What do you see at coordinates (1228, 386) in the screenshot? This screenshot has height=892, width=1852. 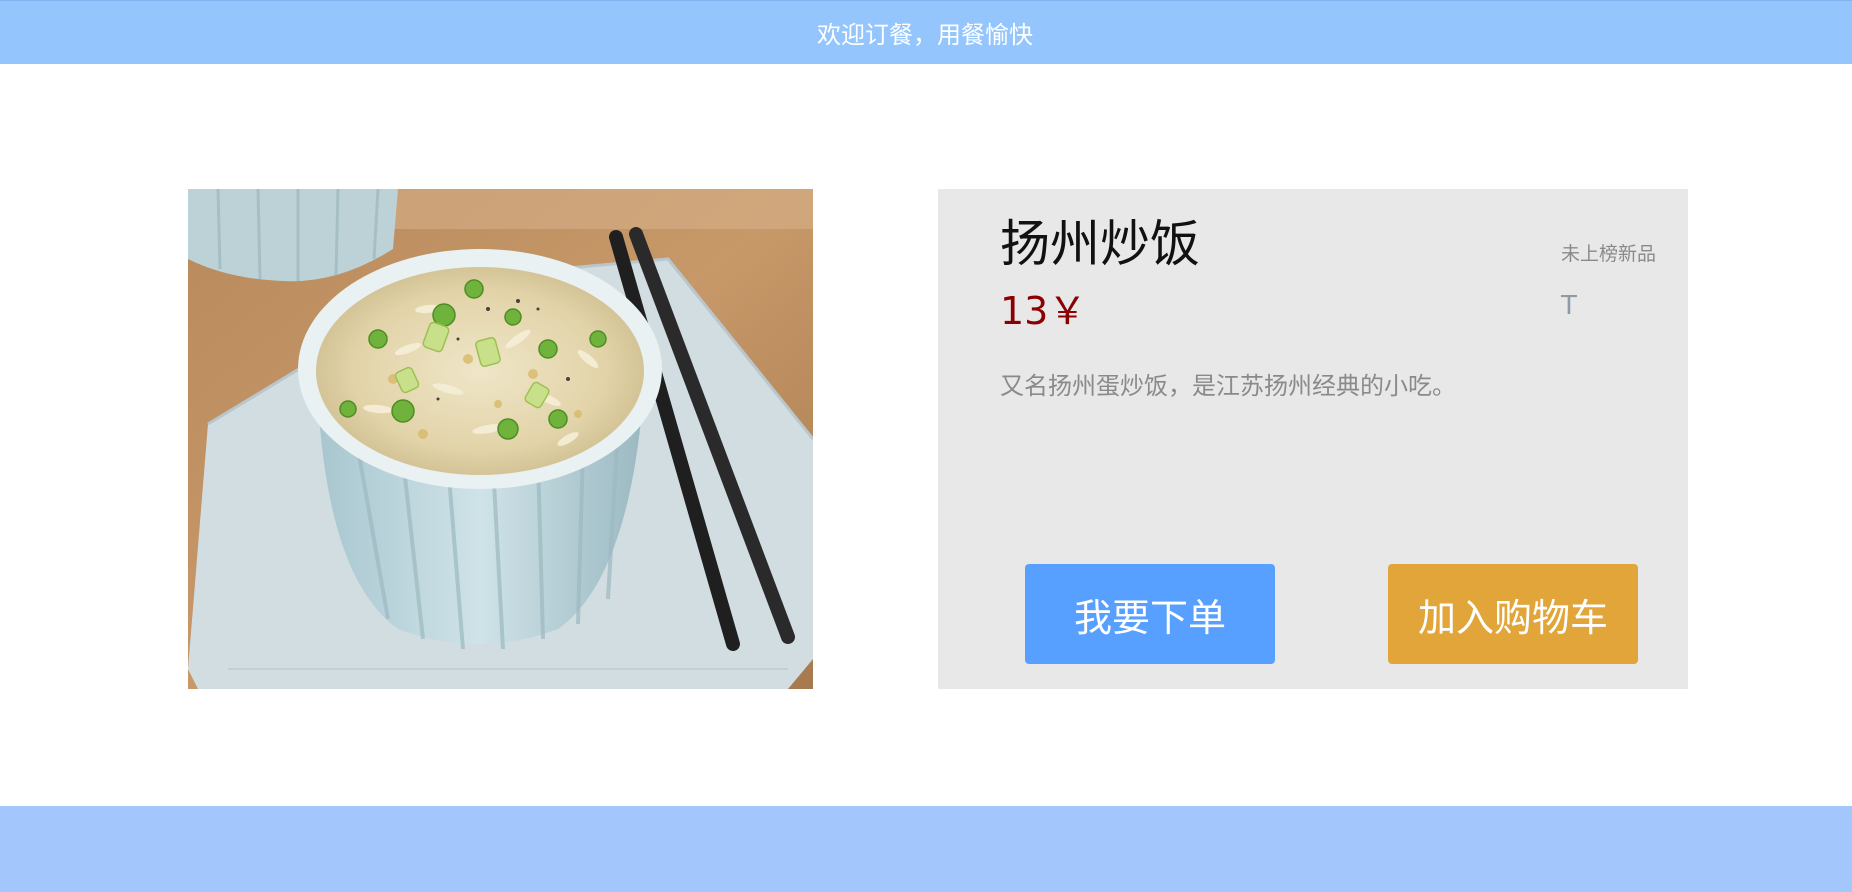 I see `dish-description: 又名扬州蛋炒饭，是江苏扬州经典的小吃。` at bounding box center [1228, 386].